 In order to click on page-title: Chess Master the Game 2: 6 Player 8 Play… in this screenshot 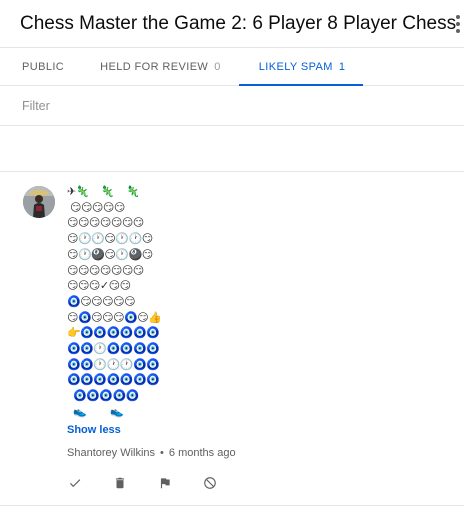, I will do `click(238, 23)`.